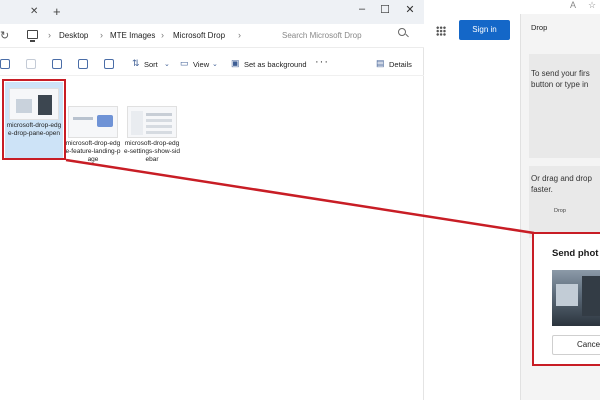 Image resolution: width=600 pixels, height=400 pixels. What do you see at coordinates (57, 64) in the screenshot?
I see `rename-icon` at bounding box center [57, 64].